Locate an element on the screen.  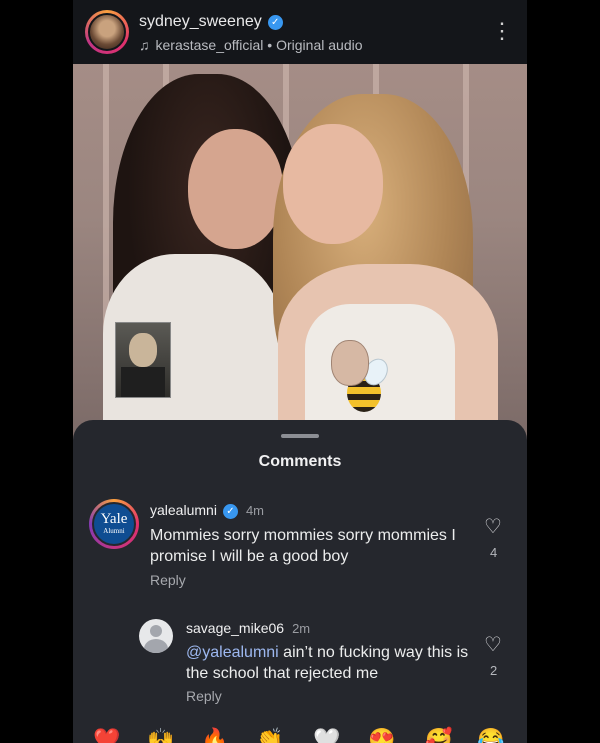
emoji-white-heart: 🤍 is located at coordinates (327, 734).